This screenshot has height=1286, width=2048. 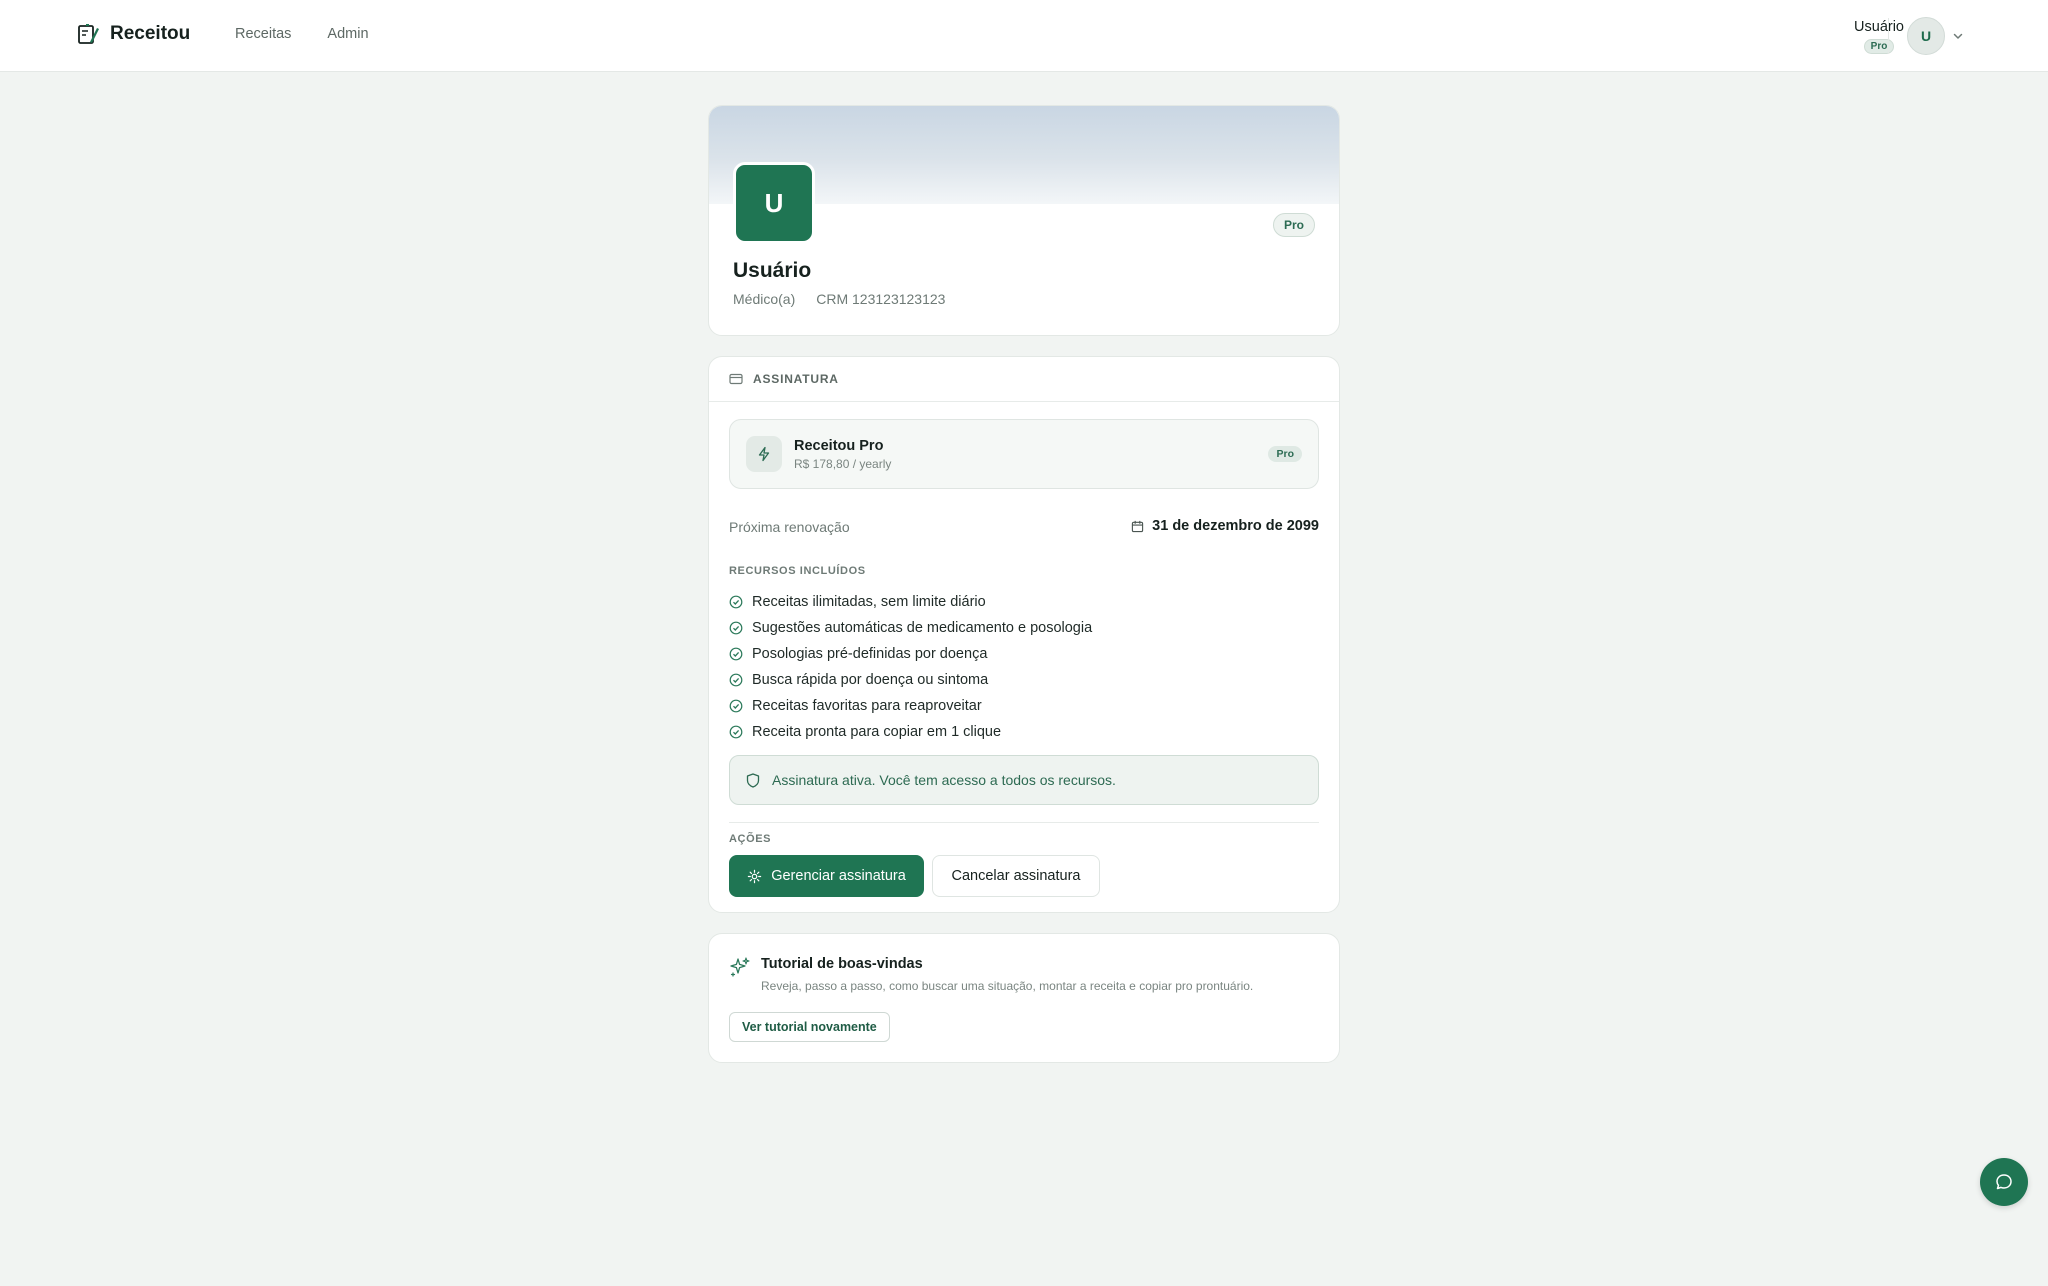 I want to click on view-tutorial-button: Ver tutorial novamente, so click(x=809, y=1027).